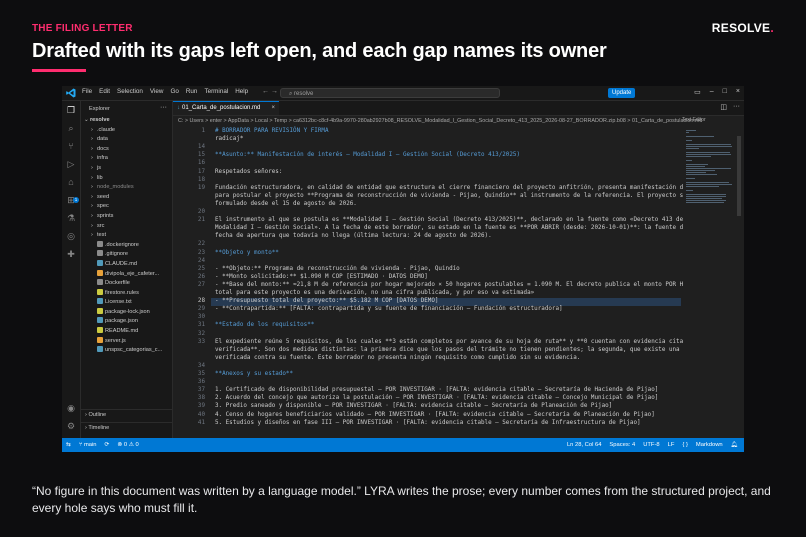  Describe the element at coordinates (104, 91) in the screenshot. I see `menu-item-edit: Edit` at that location.